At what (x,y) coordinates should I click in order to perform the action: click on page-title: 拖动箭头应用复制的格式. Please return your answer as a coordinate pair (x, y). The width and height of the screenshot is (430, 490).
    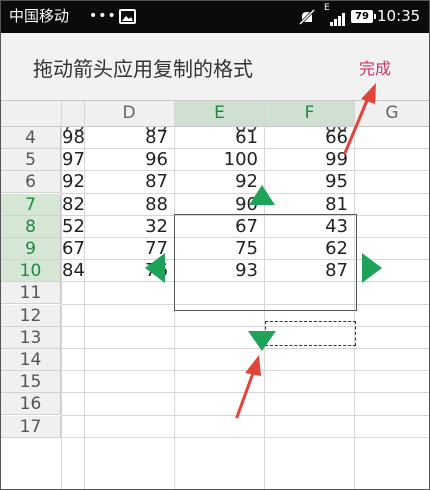
    Looking at the image, I should click on (143, 69).